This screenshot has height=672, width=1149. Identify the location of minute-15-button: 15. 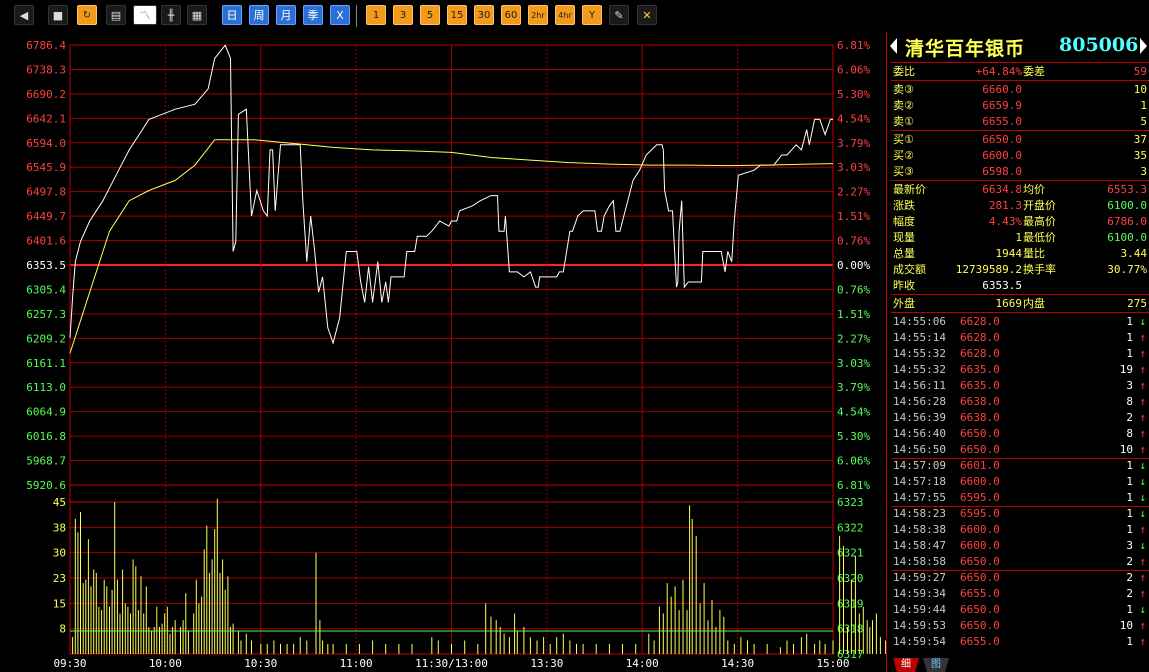
(457, 15).